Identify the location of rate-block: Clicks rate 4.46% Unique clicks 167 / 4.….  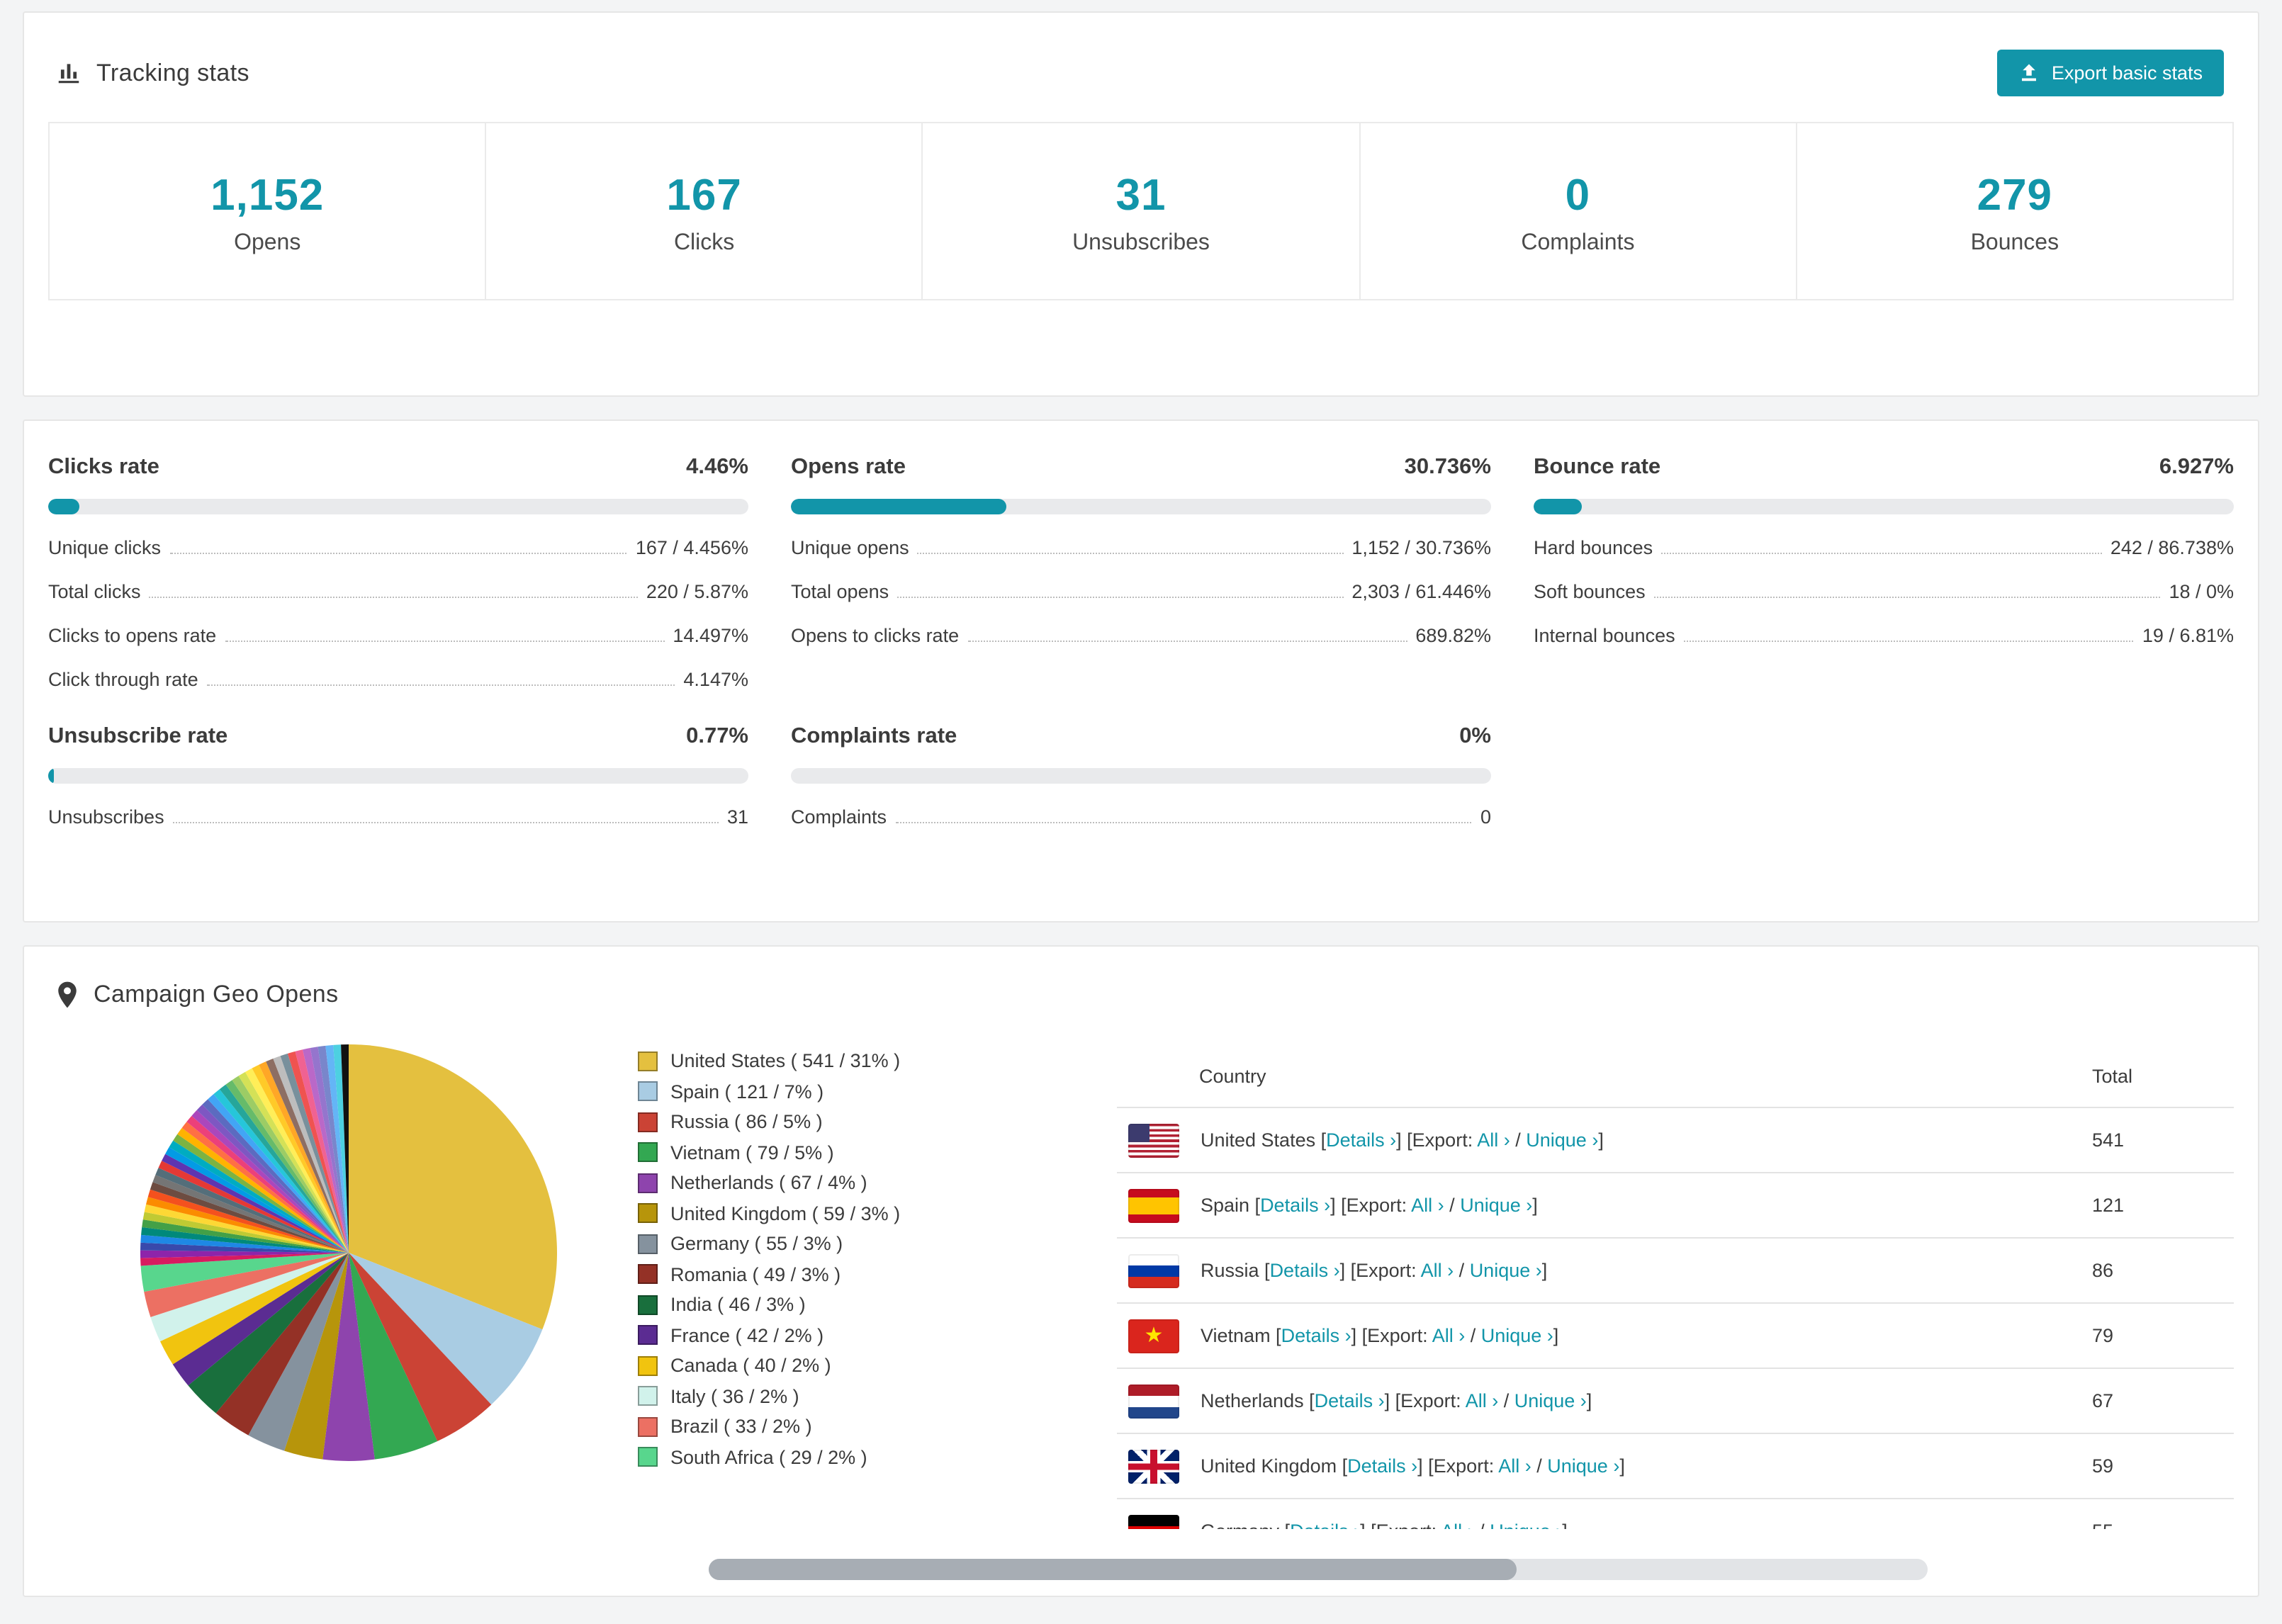
(398, 573).